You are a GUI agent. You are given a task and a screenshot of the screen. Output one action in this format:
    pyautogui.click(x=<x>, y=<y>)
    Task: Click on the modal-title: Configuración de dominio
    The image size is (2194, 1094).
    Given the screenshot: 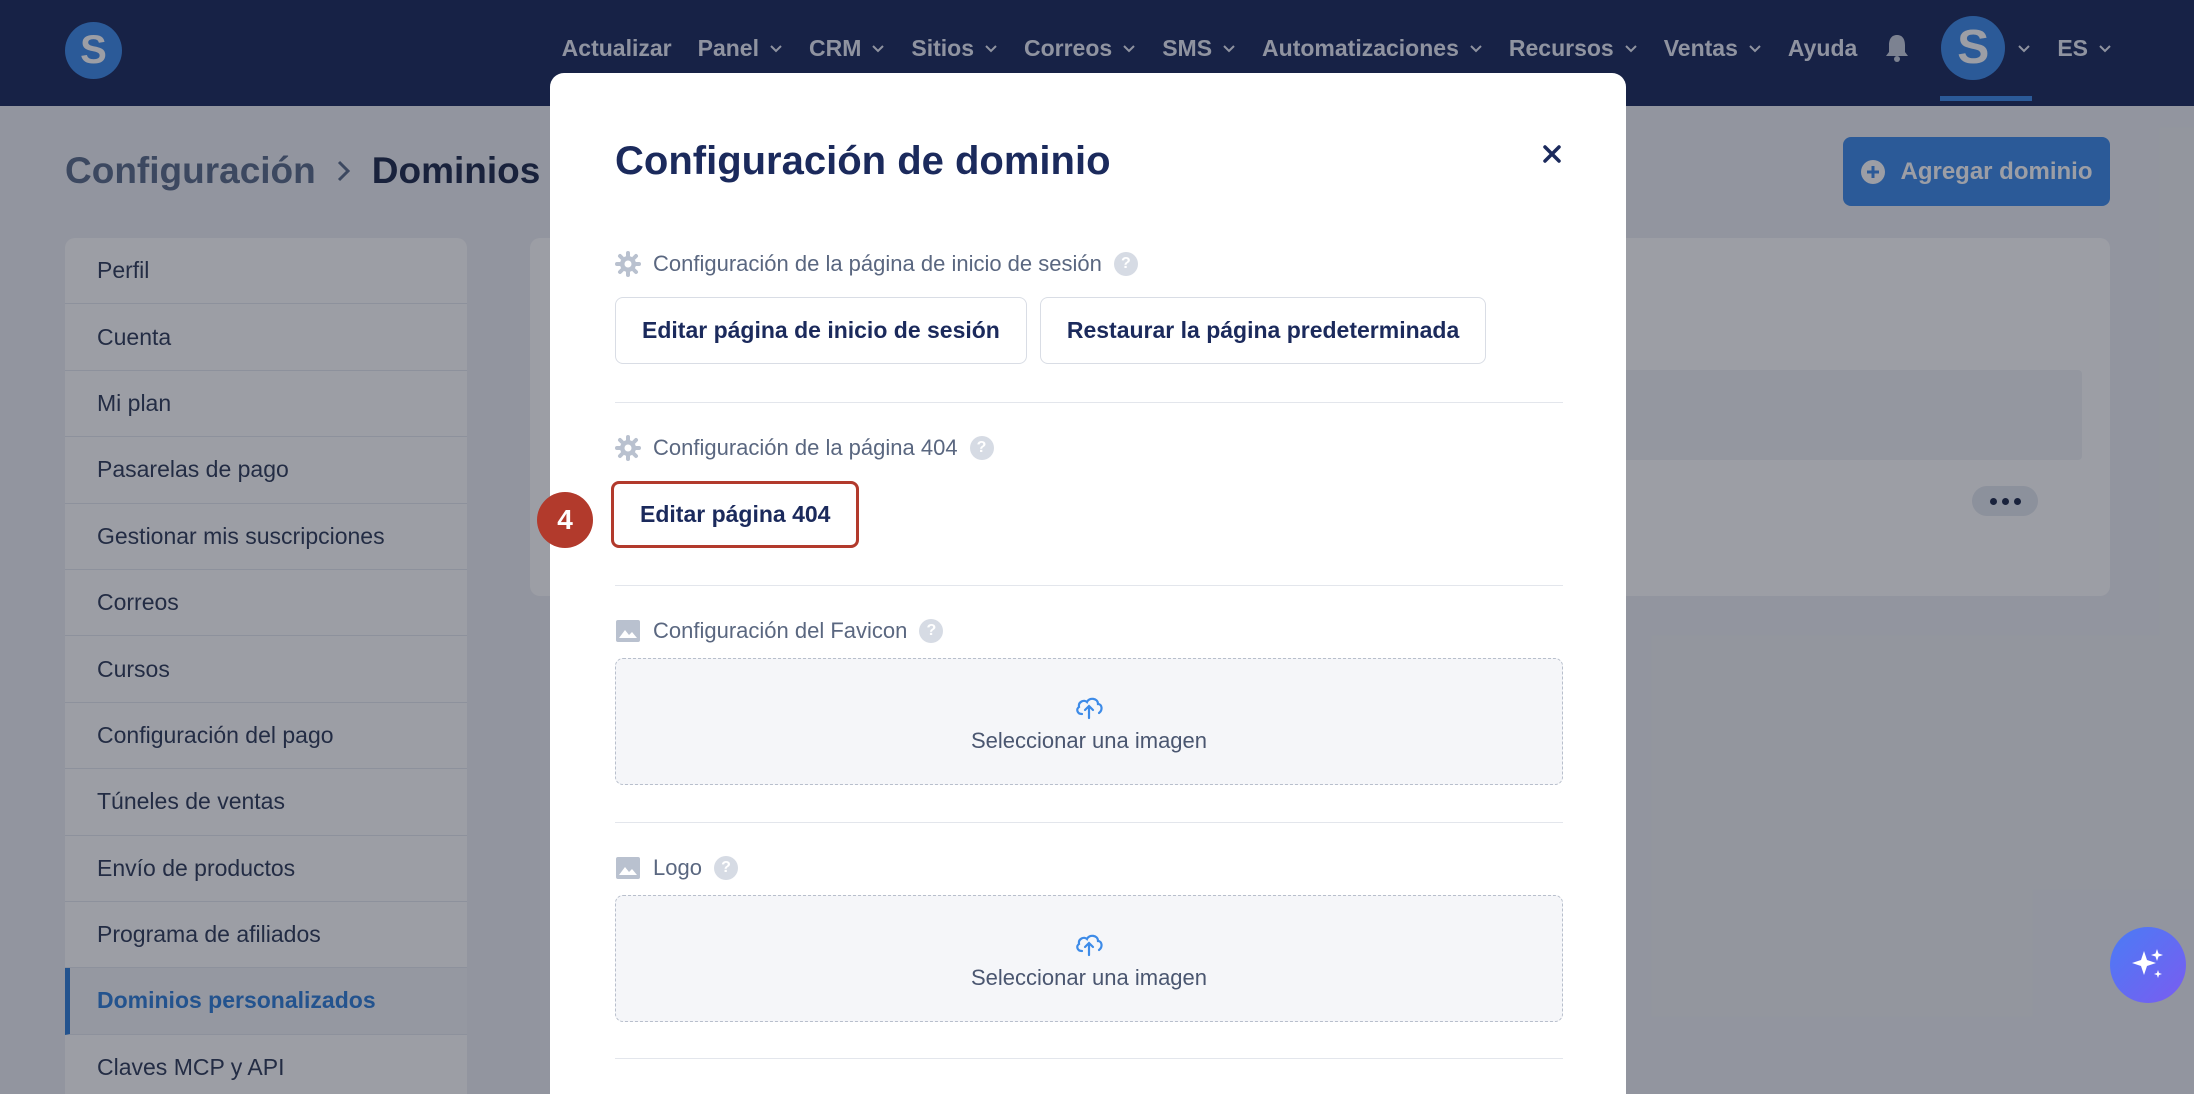 What is the action you would take?
    pyautogui.click(x=863, y=161)
    